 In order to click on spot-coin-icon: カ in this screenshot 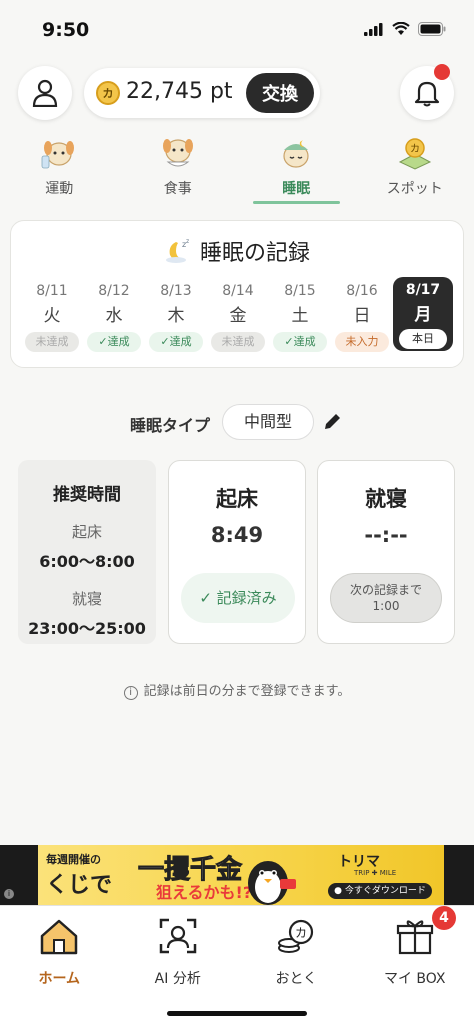, I will do `click(414, 154)`.